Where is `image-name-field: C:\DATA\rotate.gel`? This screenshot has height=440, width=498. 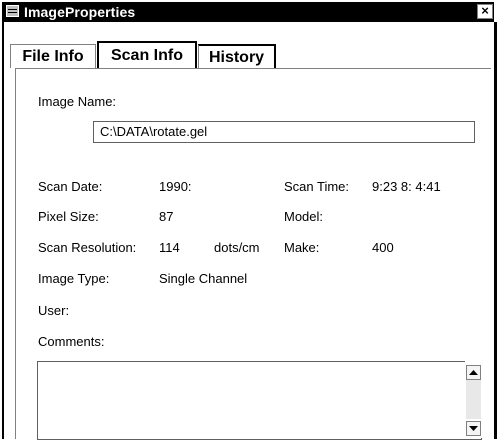
image-name-field: C:\DATA\rotate.gel is located at coordinates (284, 132).